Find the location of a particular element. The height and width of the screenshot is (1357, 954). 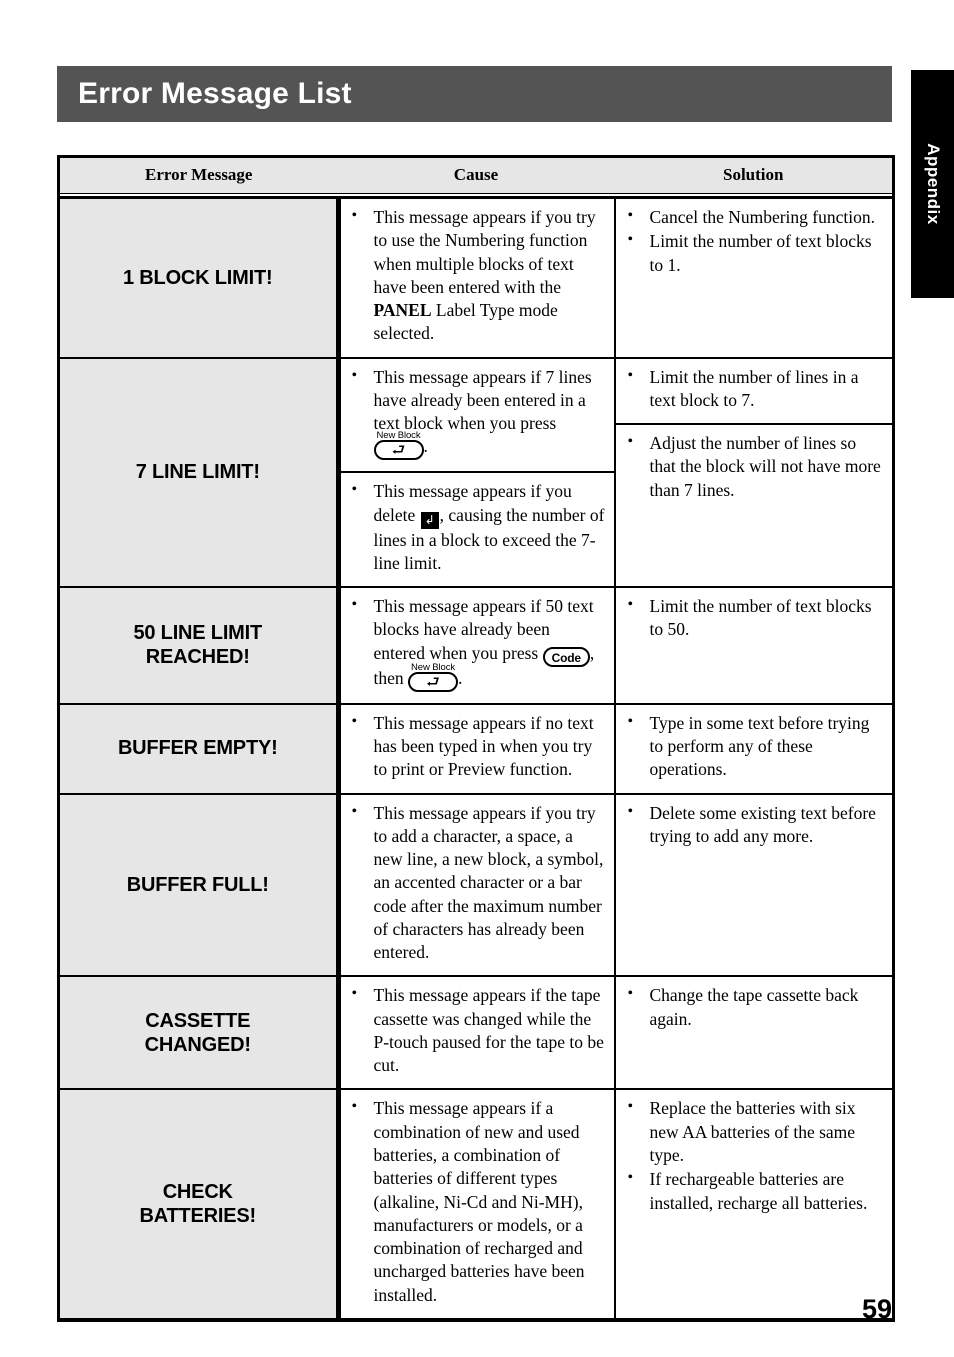

side-tab-label: Appendix is located at coordinates (933, 184).